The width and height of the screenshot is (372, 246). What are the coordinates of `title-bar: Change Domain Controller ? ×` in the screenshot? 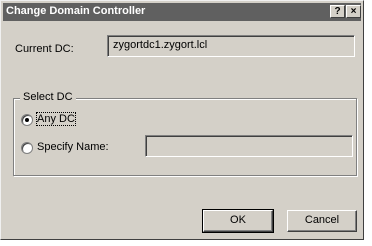 It's located at (182, 12).